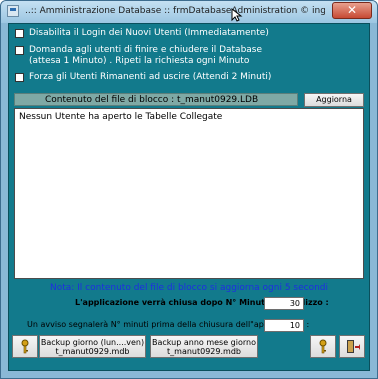 The width and height of the screenshot is (378, 379). Describe the element at coordinates (204, 346) in the screenshot. I see `backup-date-button: Backup anno mese giorno t_manut0929.mdb` at that location.